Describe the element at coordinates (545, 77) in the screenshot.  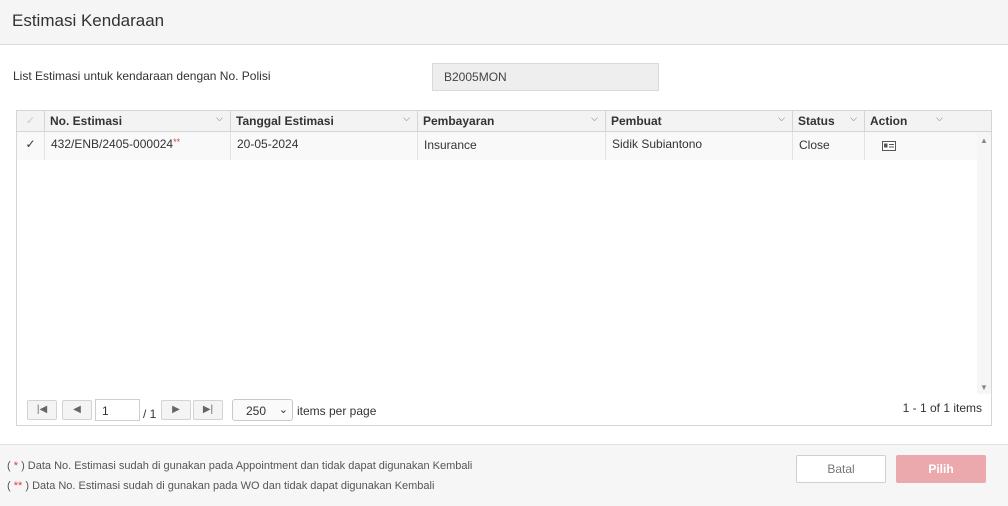
I see `plate-number-field: B2005MON` at that location.